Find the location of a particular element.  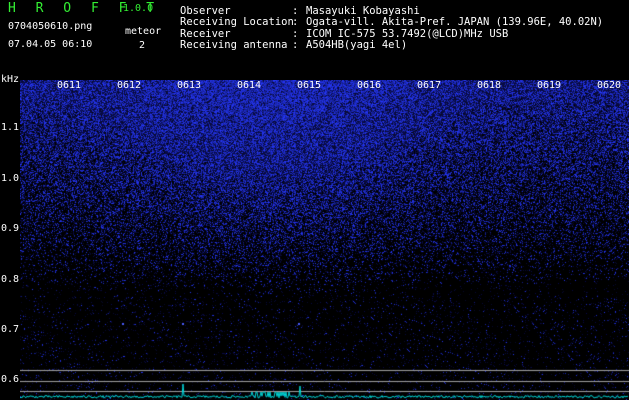

time-tick-label: 0612 is located at coordinates (129, 85).